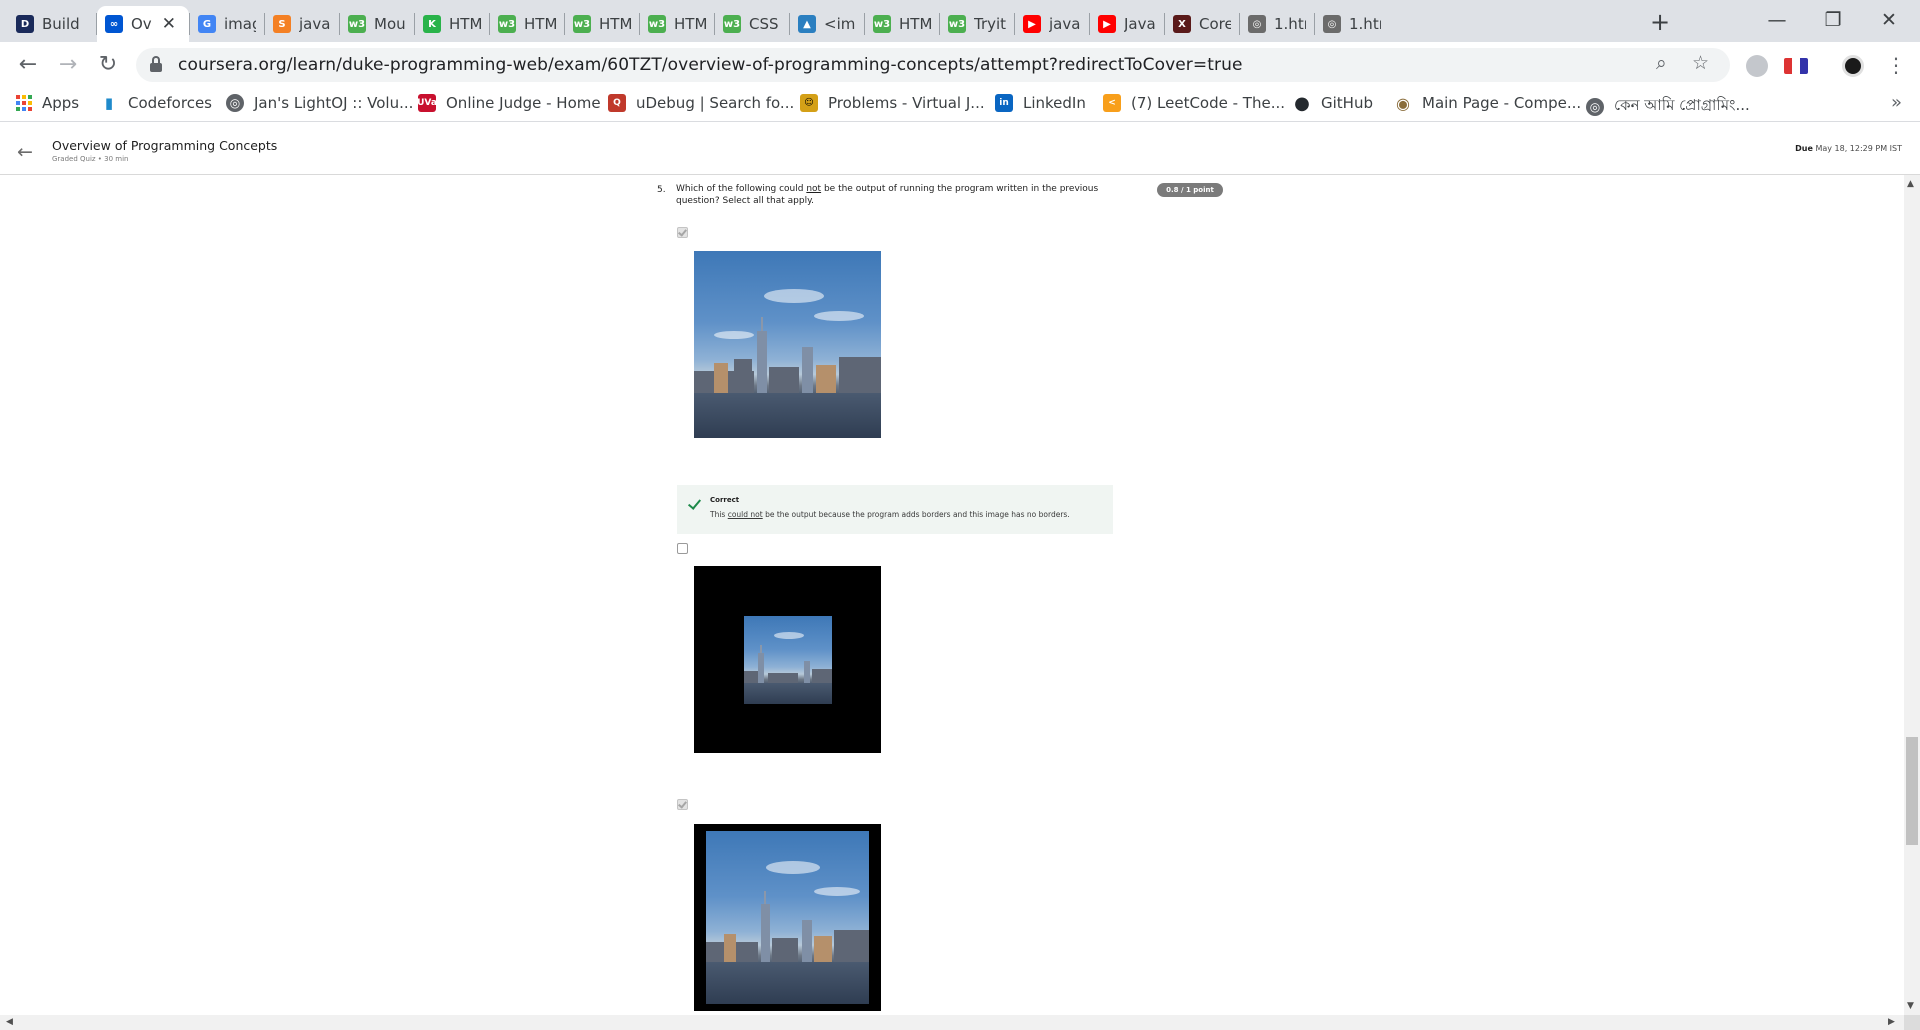 Image resolution: width=1920 pixels, height=1030 pixels. Describe the element at coordinates (47, 103) in the screenshot. I see `bookmark-item: Apps` at that location.